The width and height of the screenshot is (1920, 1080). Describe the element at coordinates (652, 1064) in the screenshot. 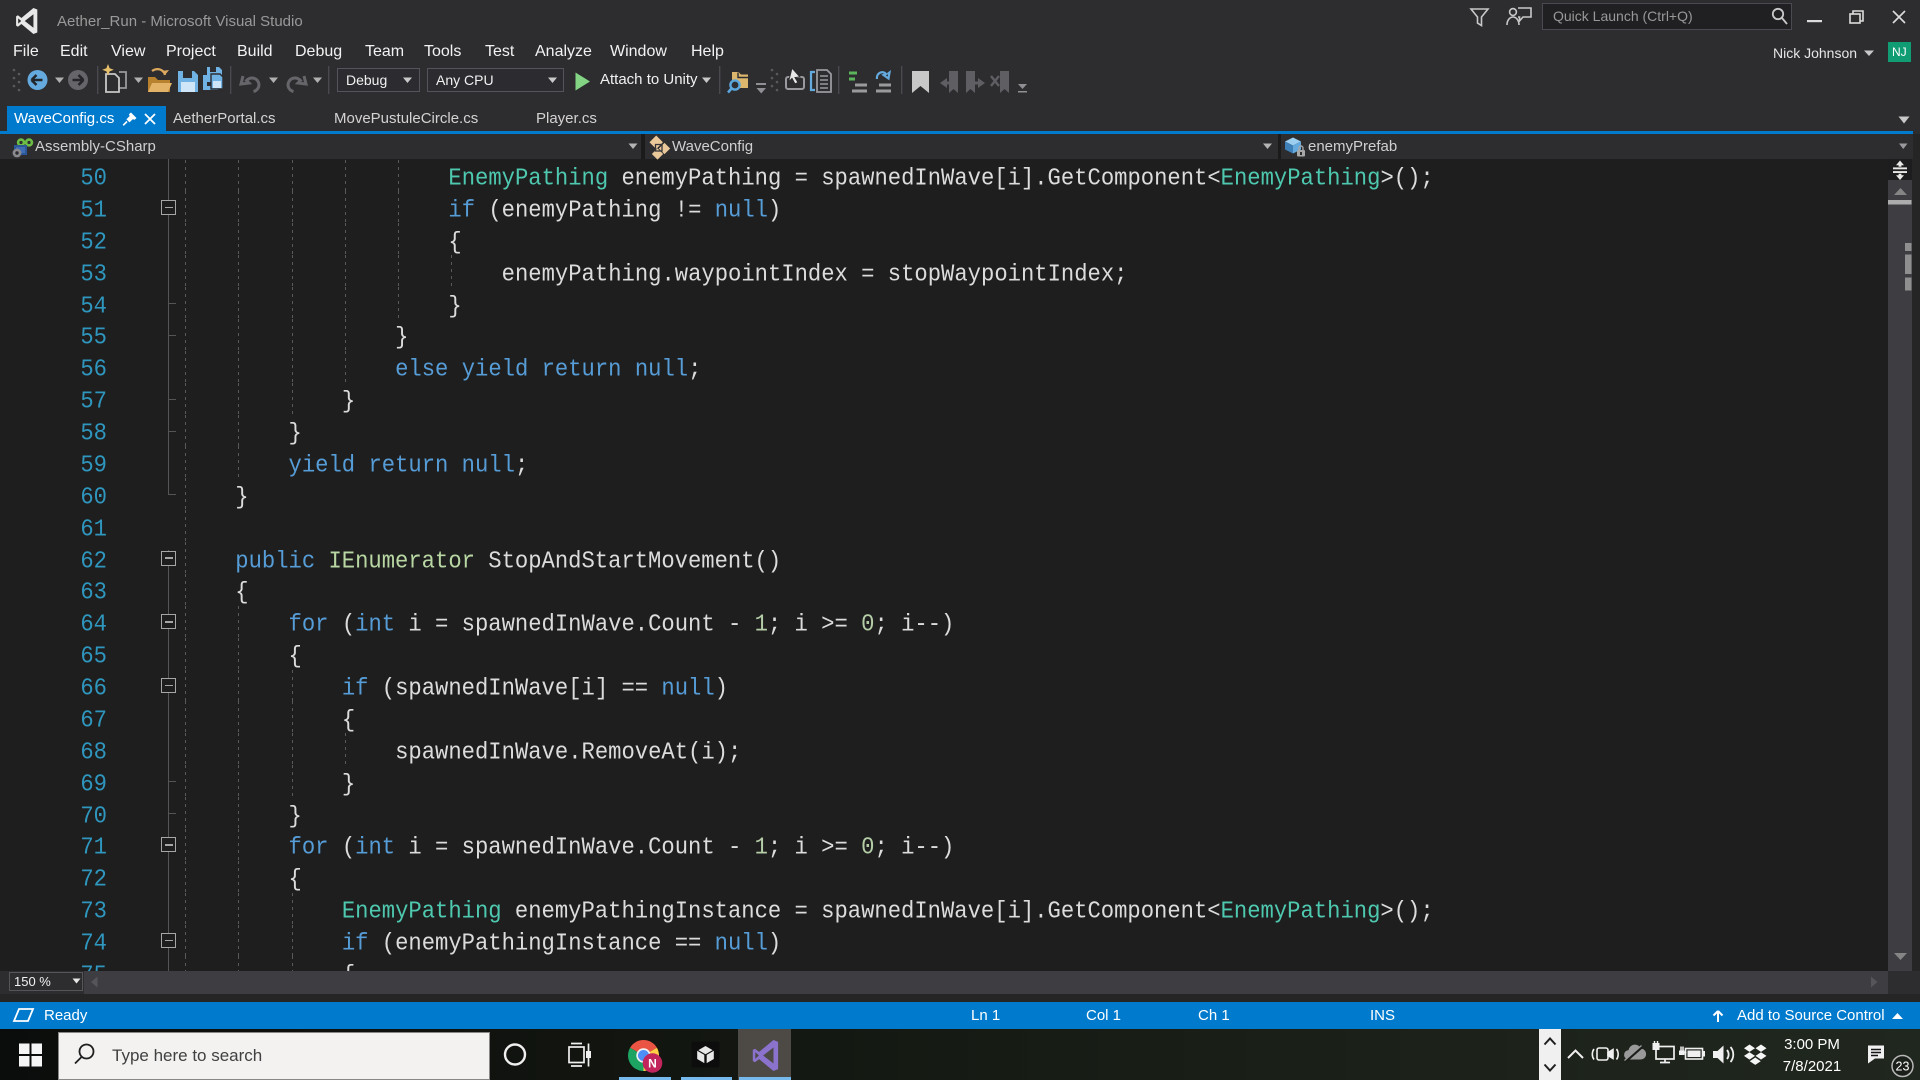

I see `svg-text: N` at that location.